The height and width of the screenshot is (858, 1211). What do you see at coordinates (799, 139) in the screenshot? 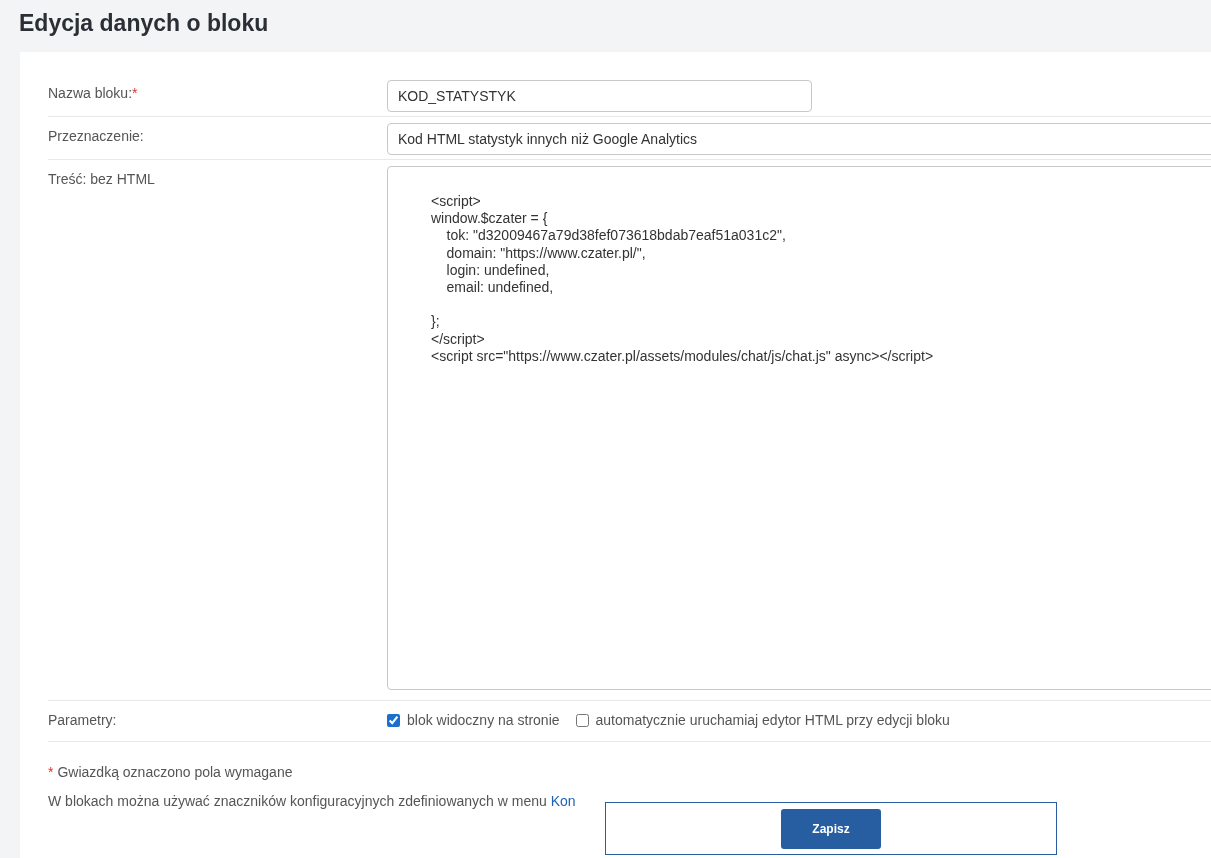
I see `text-field: Kod HTML statystyk innych niż Google Analytics` at bounding box center [799, 139].